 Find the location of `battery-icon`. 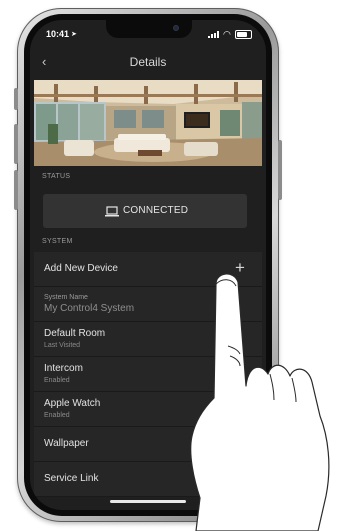

battery-icon is located at coordinates (243, 34).